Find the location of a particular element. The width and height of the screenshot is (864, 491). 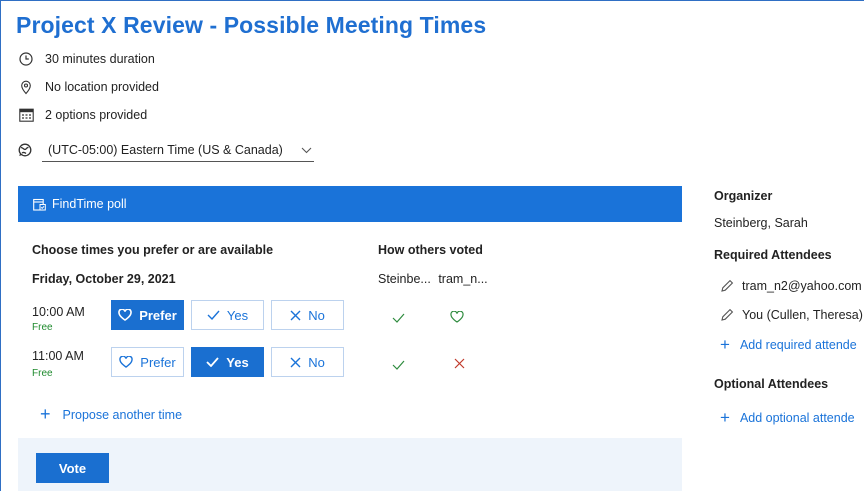

poll-date: Friday, October 29, 2021 is located at coordinates (104, 279).